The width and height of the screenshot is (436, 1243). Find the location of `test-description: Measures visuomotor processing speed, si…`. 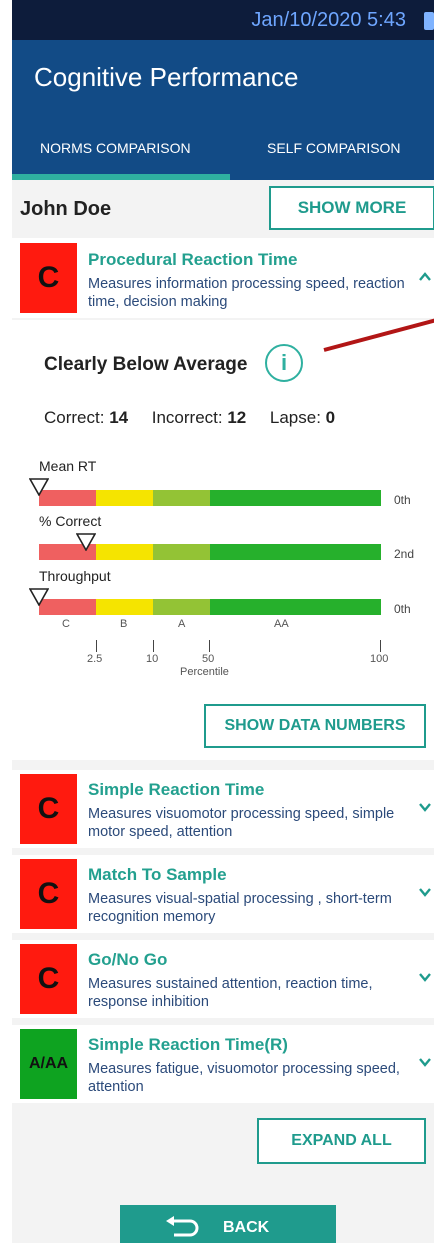

test-description: Measures visuomotor processing speed, si… is located at coordinates (241, 823).